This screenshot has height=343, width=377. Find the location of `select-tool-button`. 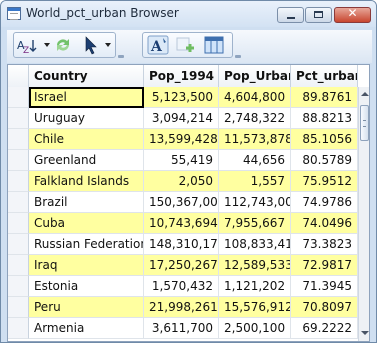

select-tool-button is located at coordinates (91, 45).